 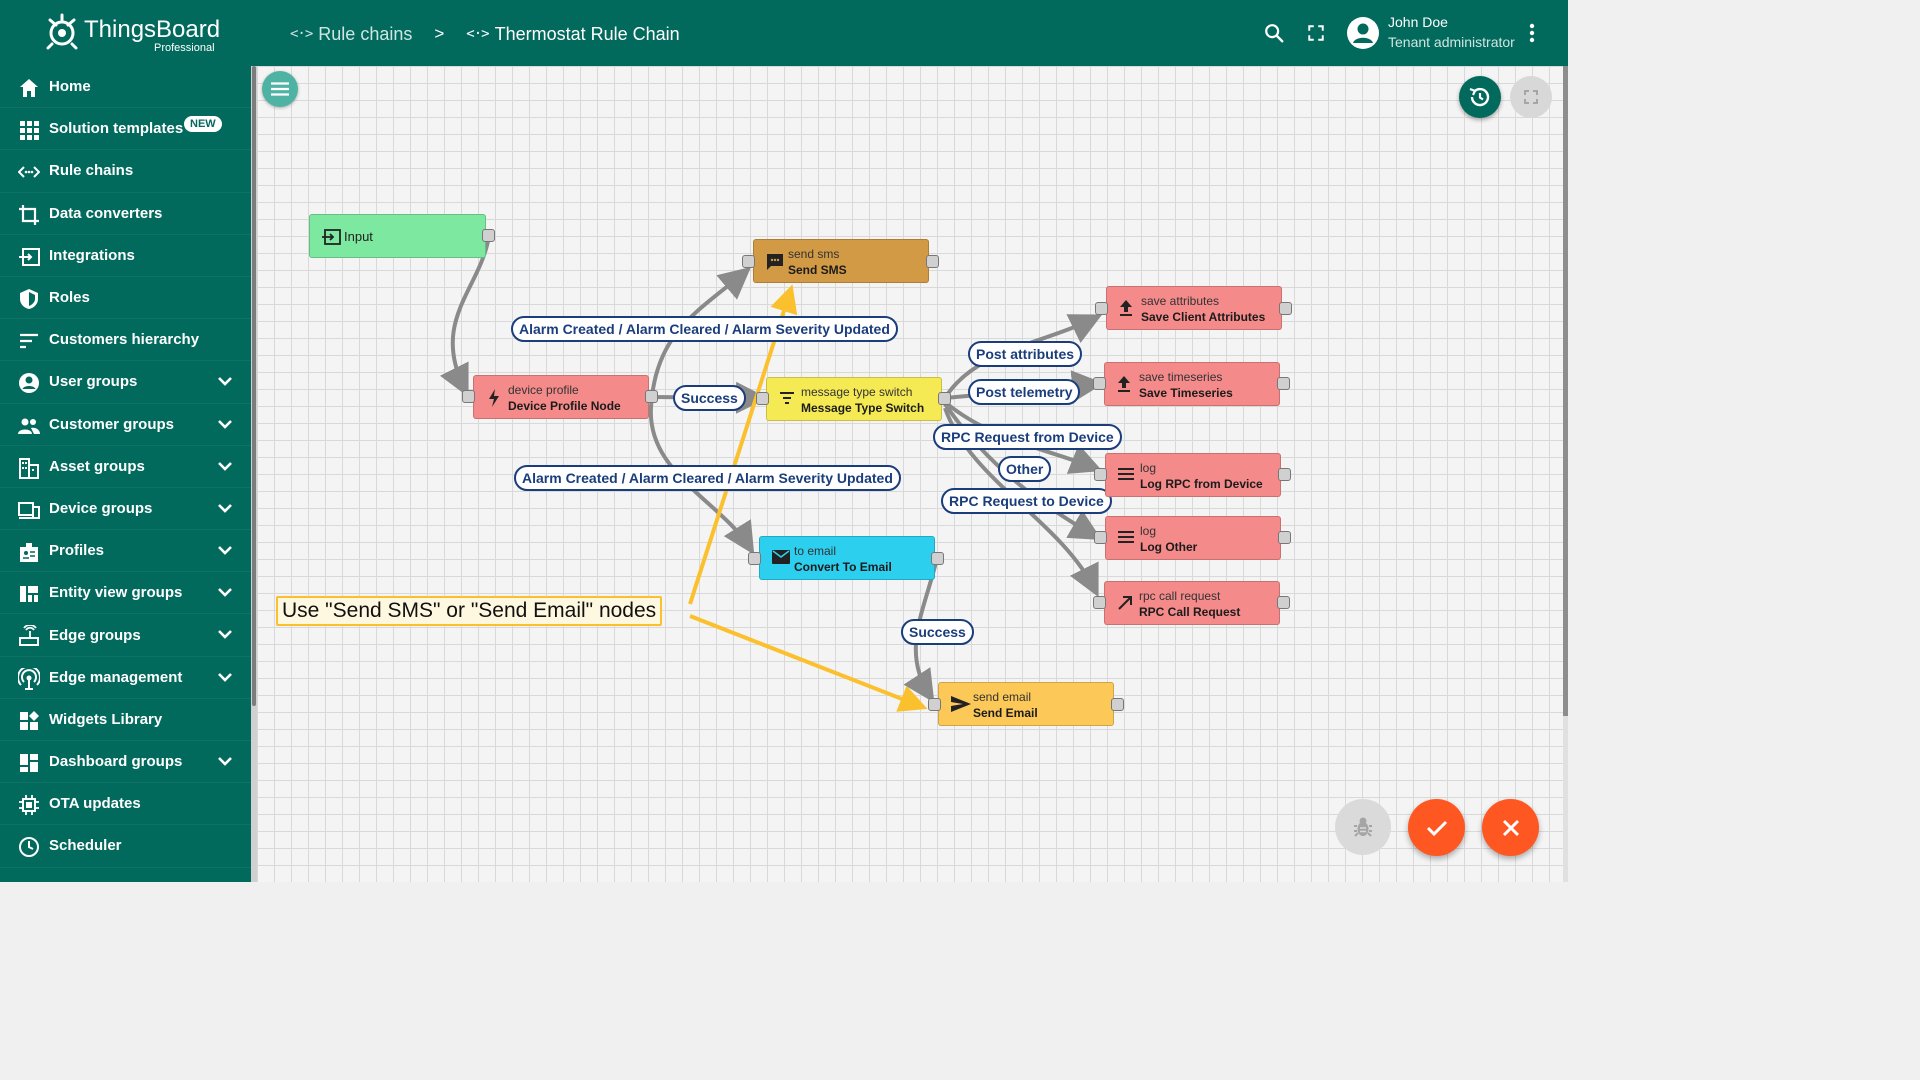 I want to click on port-rpc-call-in, so click(x=1099, y=602).